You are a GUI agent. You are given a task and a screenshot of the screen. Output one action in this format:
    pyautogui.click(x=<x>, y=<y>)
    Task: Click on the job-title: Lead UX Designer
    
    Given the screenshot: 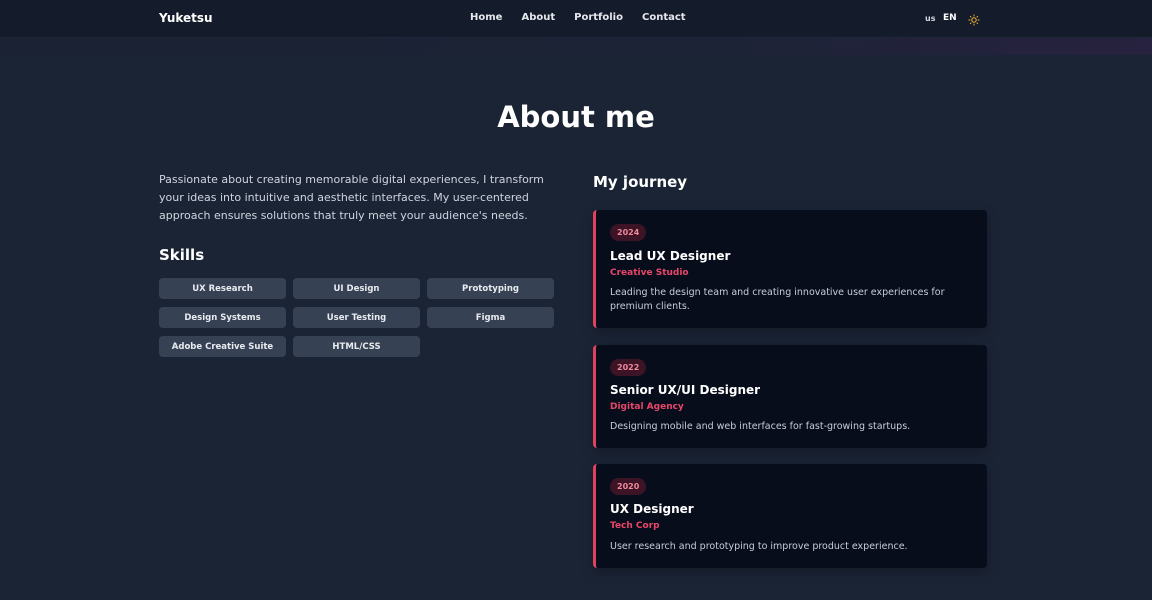 What is the action you would take?
    pyautogui.click(x=670, y=256)
    